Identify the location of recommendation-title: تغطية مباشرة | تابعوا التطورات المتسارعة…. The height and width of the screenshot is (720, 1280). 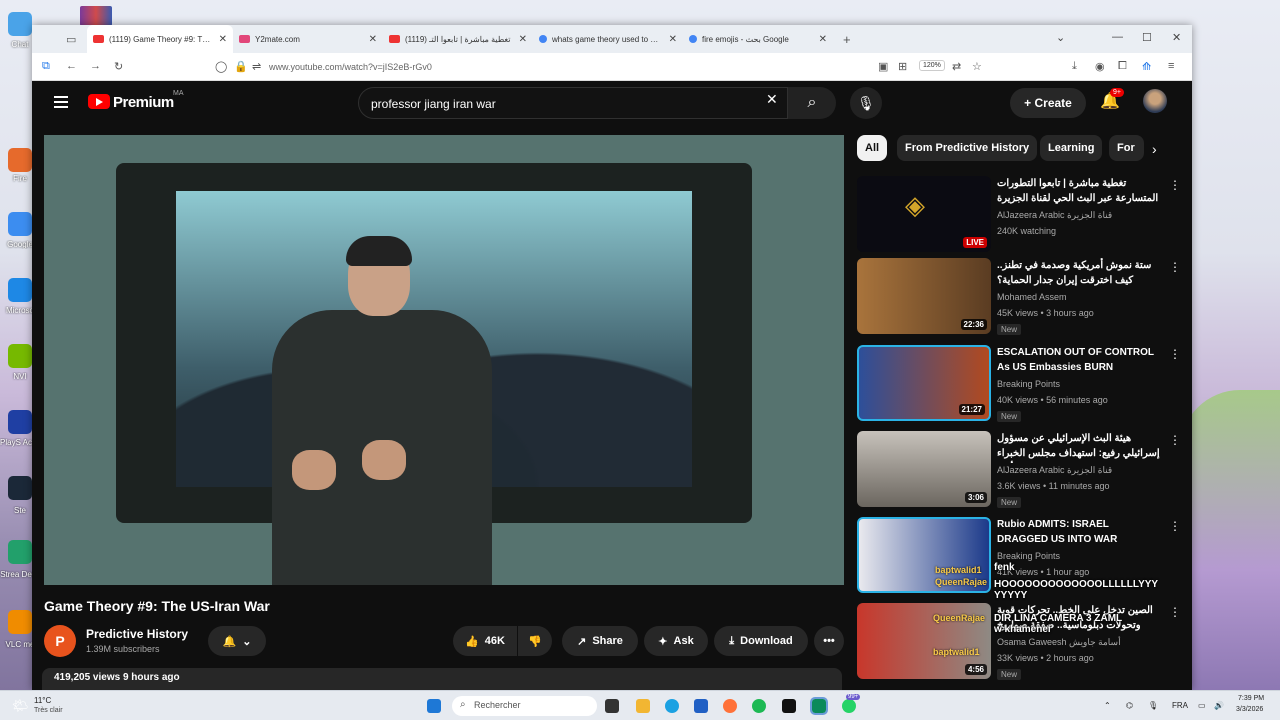
(1079, 191).